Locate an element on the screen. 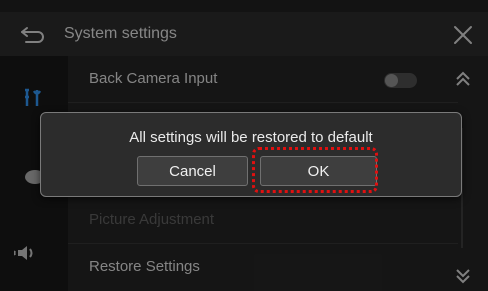  cancel-button: Cancel is located at coordinates (192, 171).